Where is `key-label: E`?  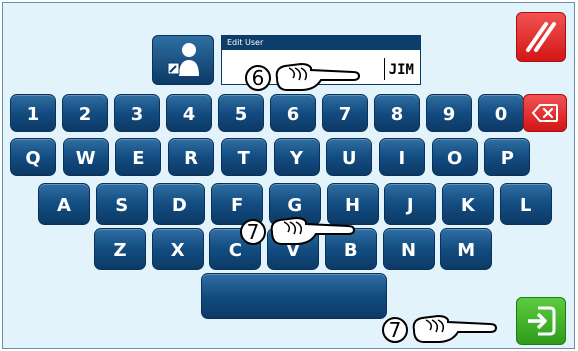 key-label: E is located at coordinates (138, 158).